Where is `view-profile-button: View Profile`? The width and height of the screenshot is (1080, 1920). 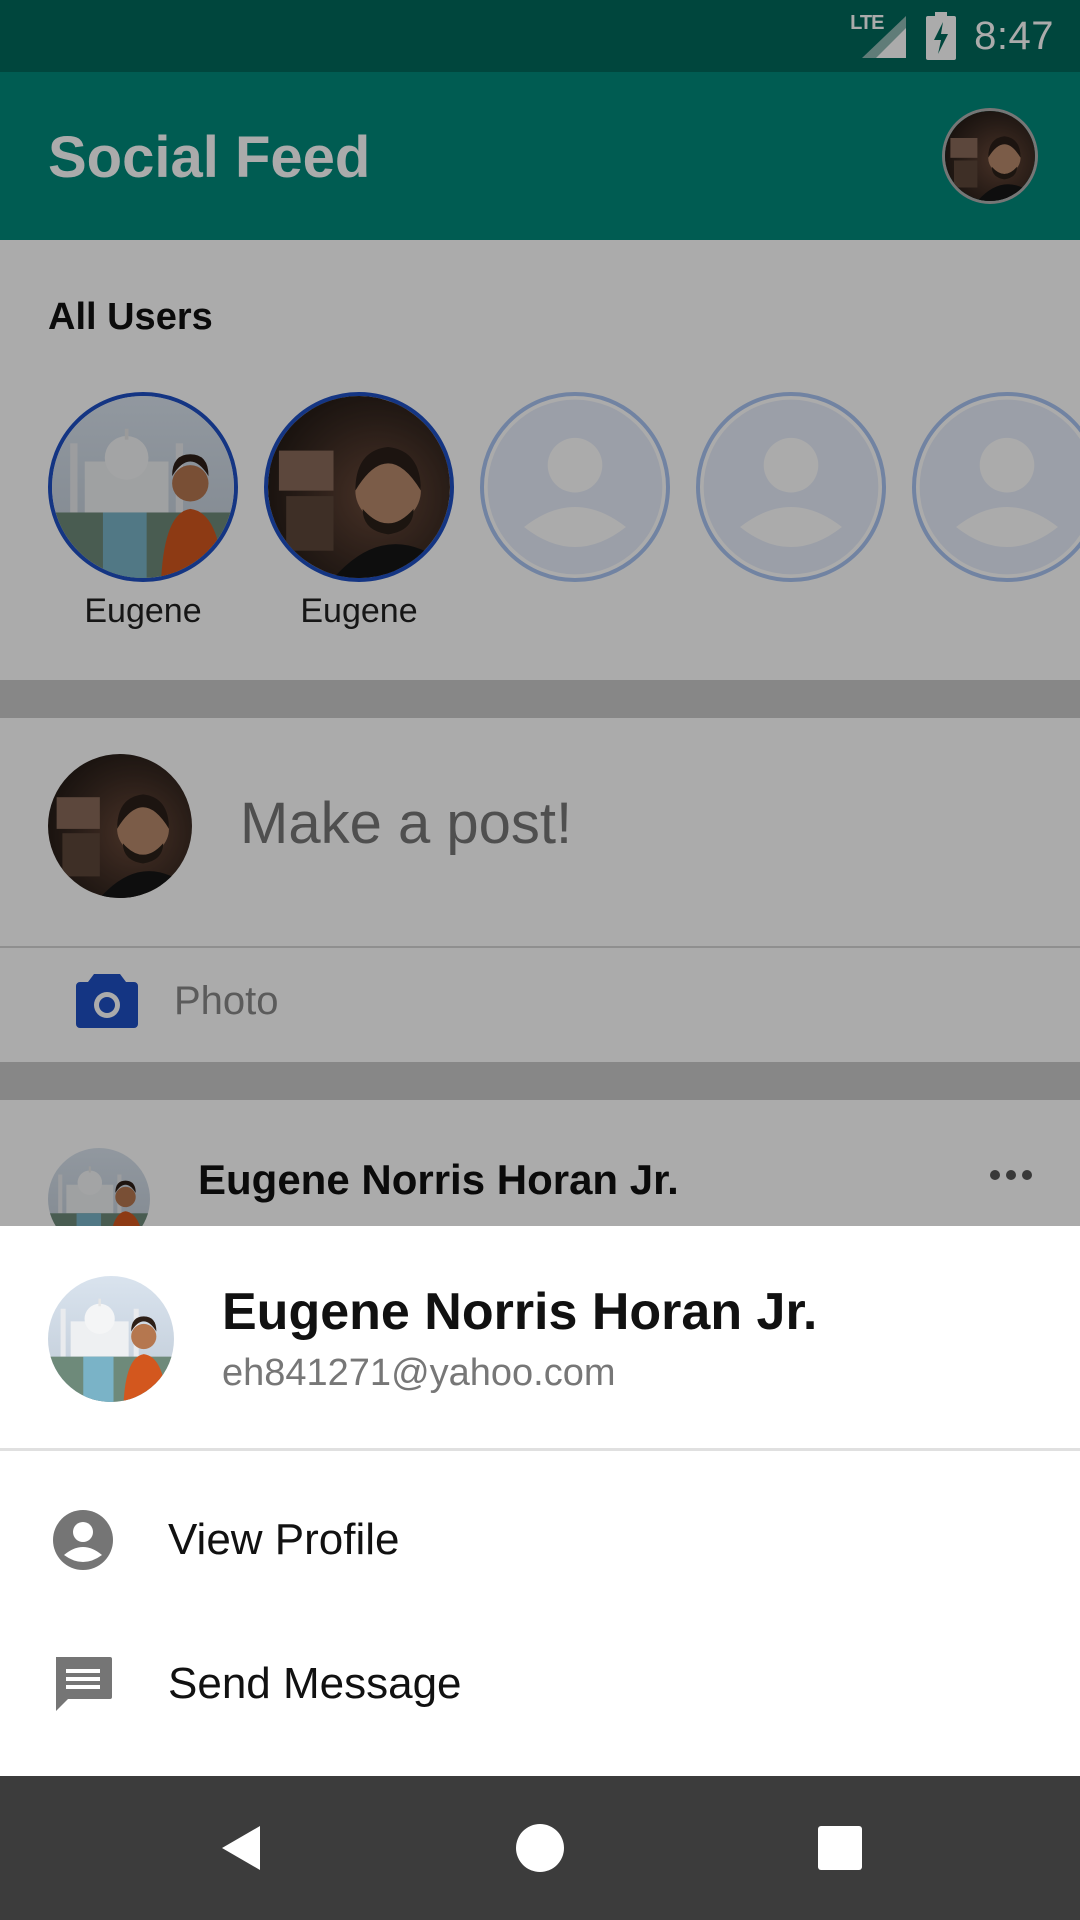 view-profile-button: View Profile is located at coordinates (540, 1540).